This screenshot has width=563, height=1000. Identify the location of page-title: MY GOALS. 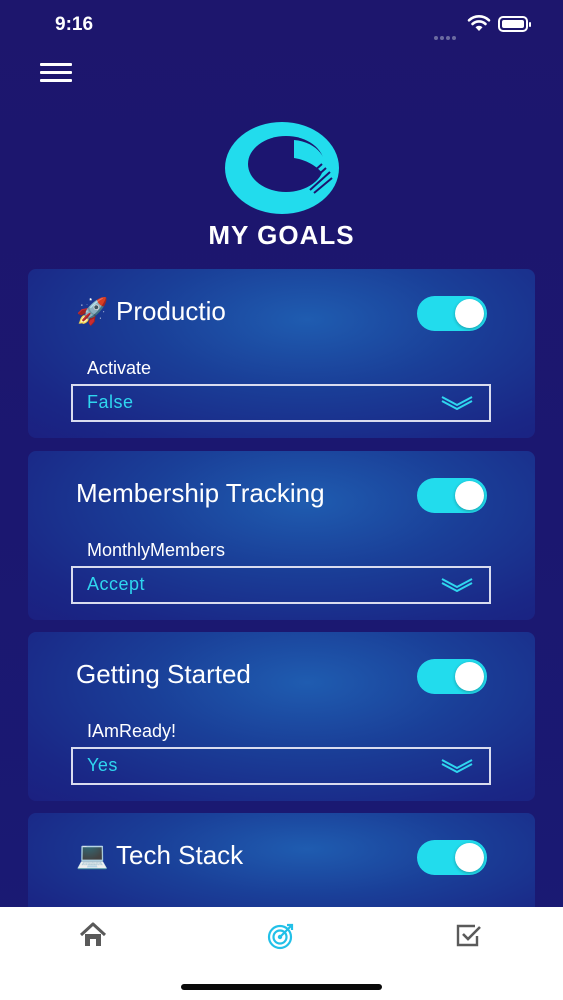
(281, 235).